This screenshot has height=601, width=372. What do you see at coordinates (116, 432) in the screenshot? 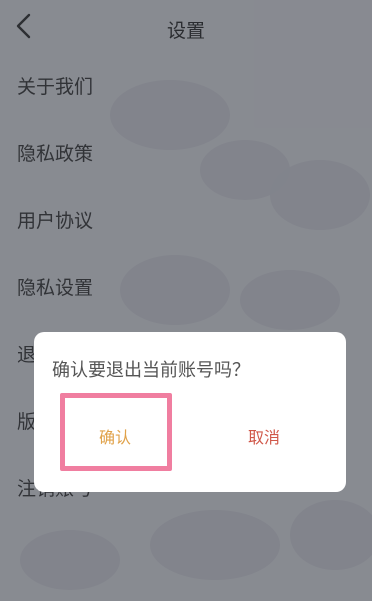
I see `confirm-highlight-box` at bounding box center [116, 432].